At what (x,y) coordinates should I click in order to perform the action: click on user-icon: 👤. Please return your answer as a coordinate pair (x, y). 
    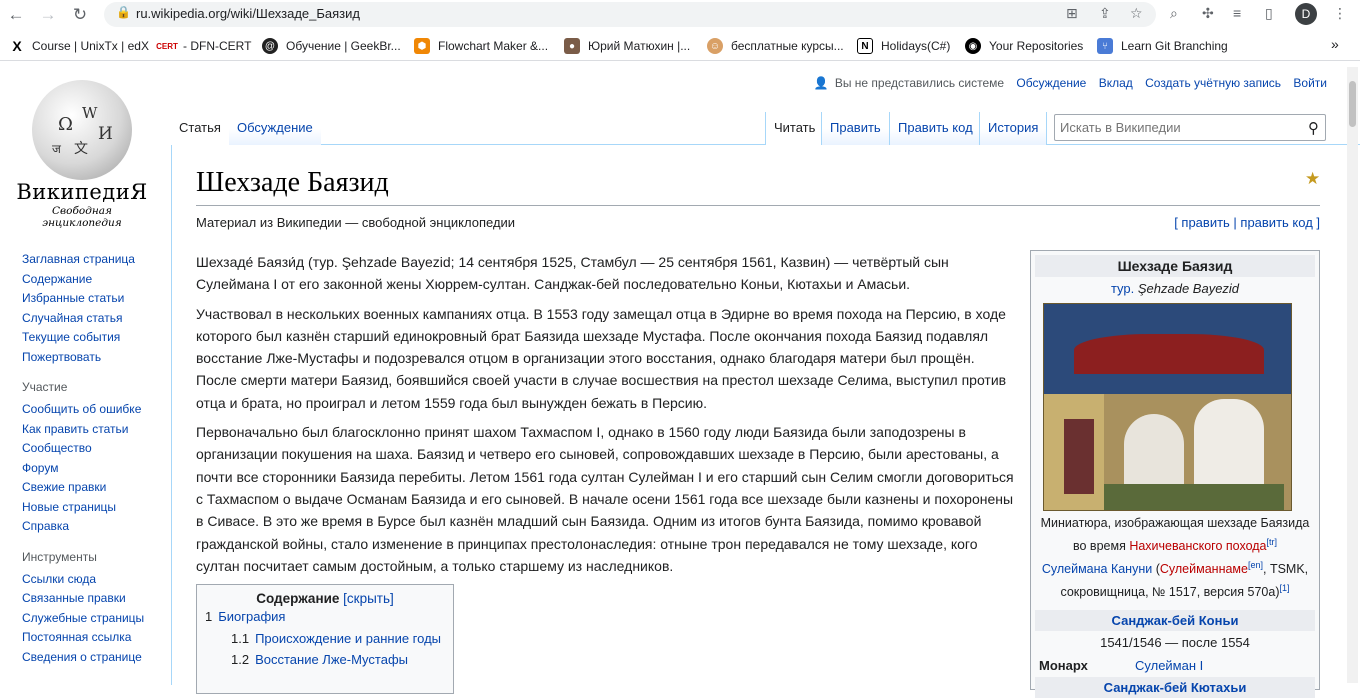
    Looking at the image, I should click on (821, 83).